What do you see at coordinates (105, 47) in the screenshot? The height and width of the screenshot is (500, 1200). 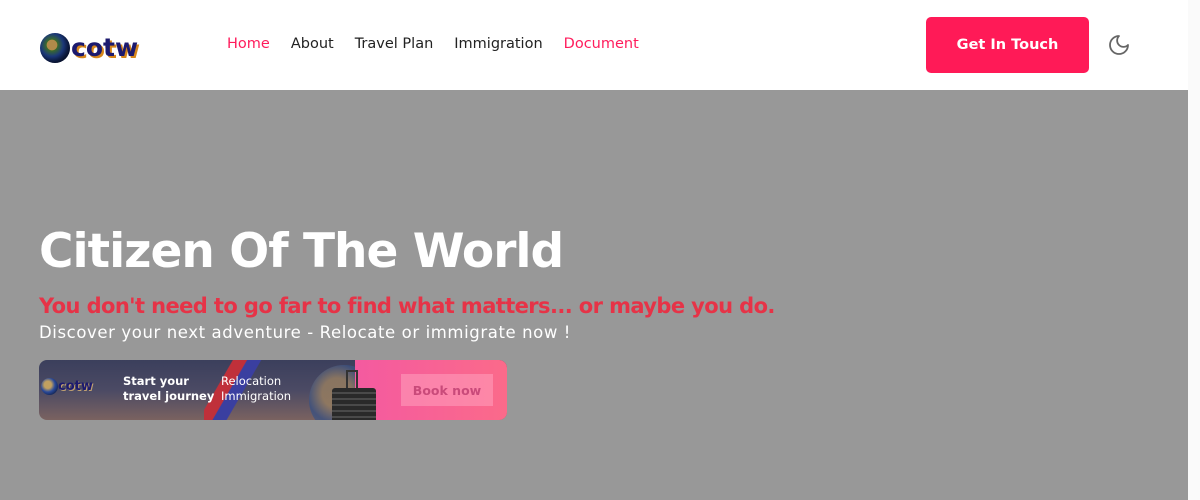 I see `logo-text: cotw` at bounding box center [105, 47].